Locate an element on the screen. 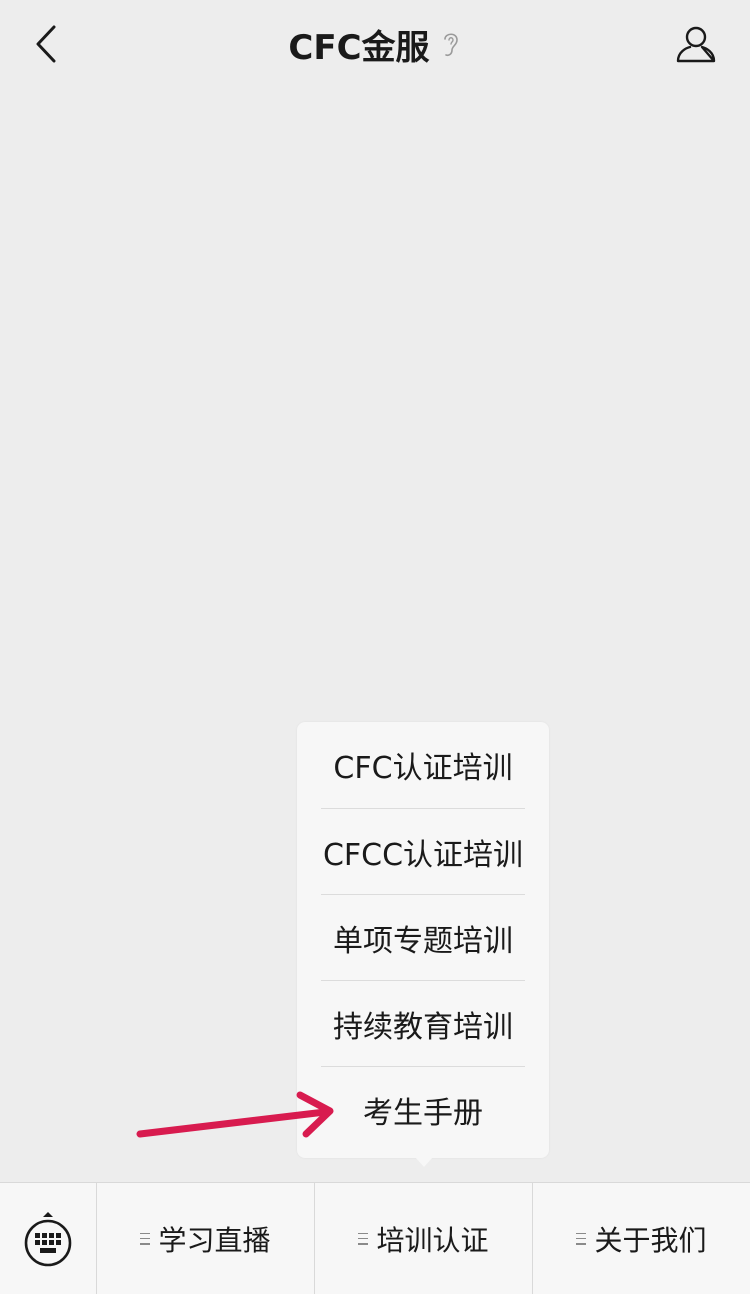  tab-about-us: 关于我们 is located at coordinates (641, 1238).